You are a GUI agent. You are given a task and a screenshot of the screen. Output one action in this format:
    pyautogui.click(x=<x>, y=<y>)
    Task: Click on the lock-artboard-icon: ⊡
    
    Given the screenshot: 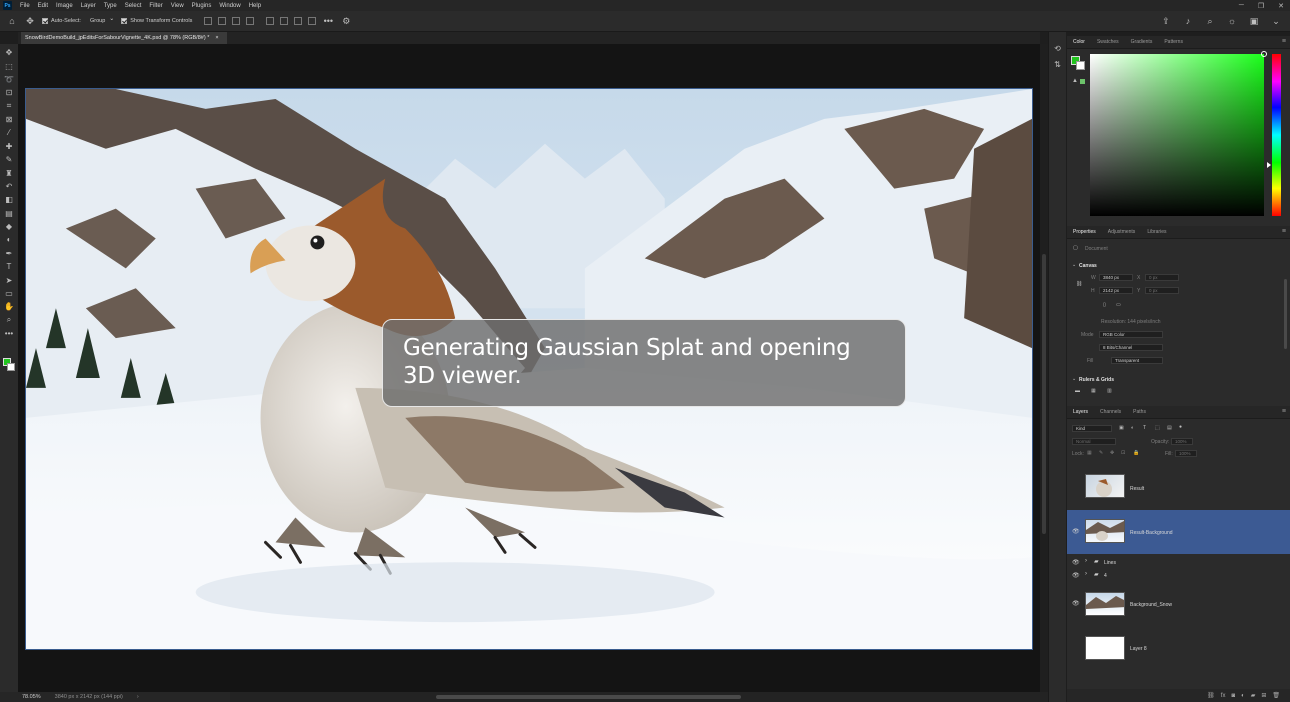 What is the action you would take?
    pyautogui.click(x=1123, y=453)
    